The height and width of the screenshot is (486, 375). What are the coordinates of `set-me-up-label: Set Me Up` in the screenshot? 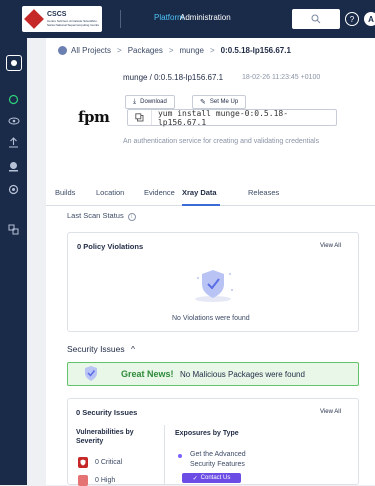 It's located at (224, 102).